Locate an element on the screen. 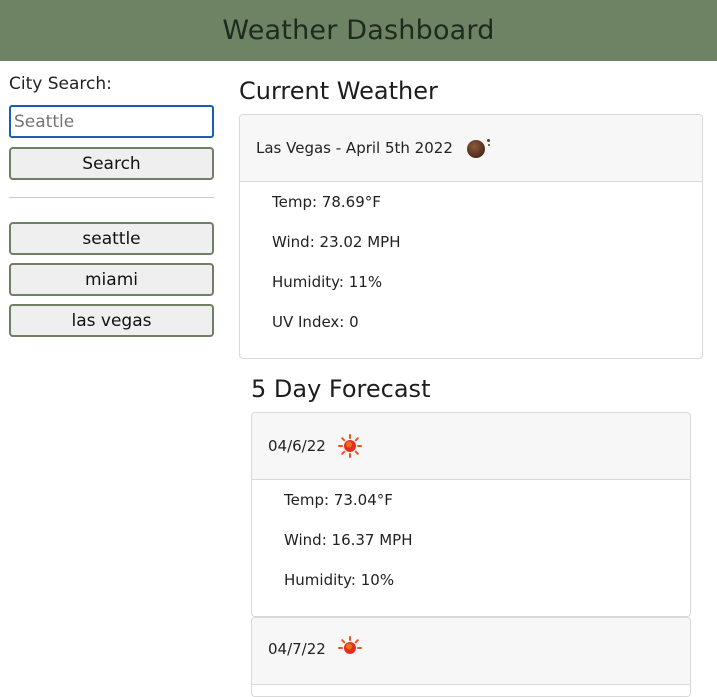 This screenshot has width=717, height=697. current-wind: Wind: 23.02 MPH is located at coordinates (336, 242).